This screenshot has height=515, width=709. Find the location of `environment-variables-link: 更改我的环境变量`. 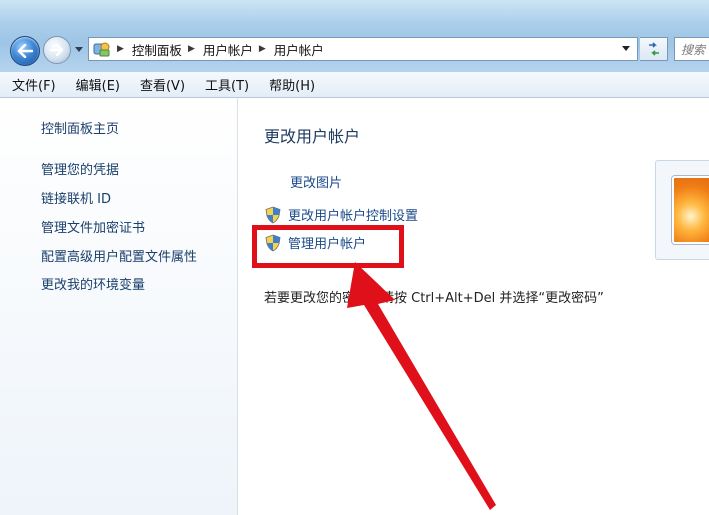

environment-variables-link: 更改我的环境变量 is located at coordinates (93, 283).